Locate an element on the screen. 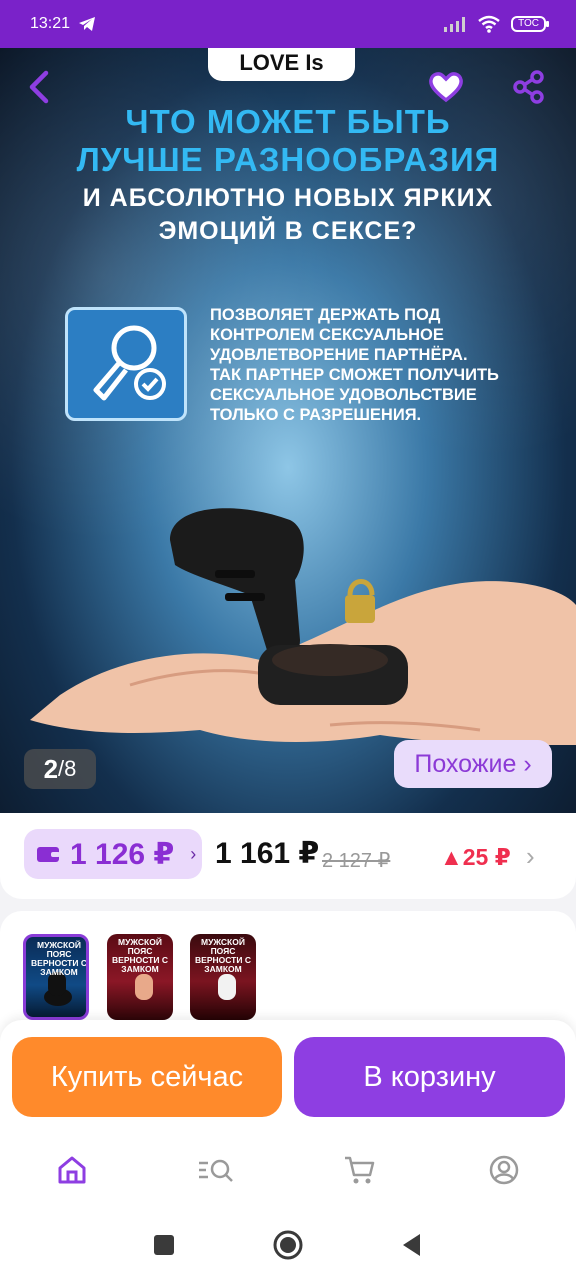 The image size is (576, 1280). brand-badge: LOVE Is is located at coordinates (281, 63).